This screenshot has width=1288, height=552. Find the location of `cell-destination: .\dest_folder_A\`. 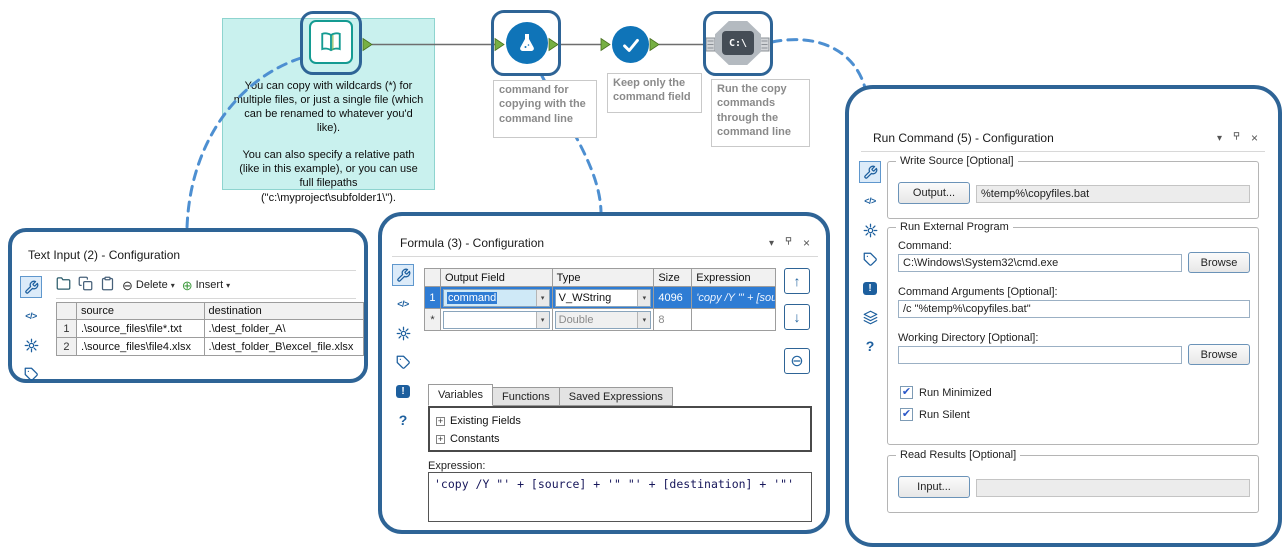

cell-destination: .\dest_folder_A\ is located at coordinates (284, 329).